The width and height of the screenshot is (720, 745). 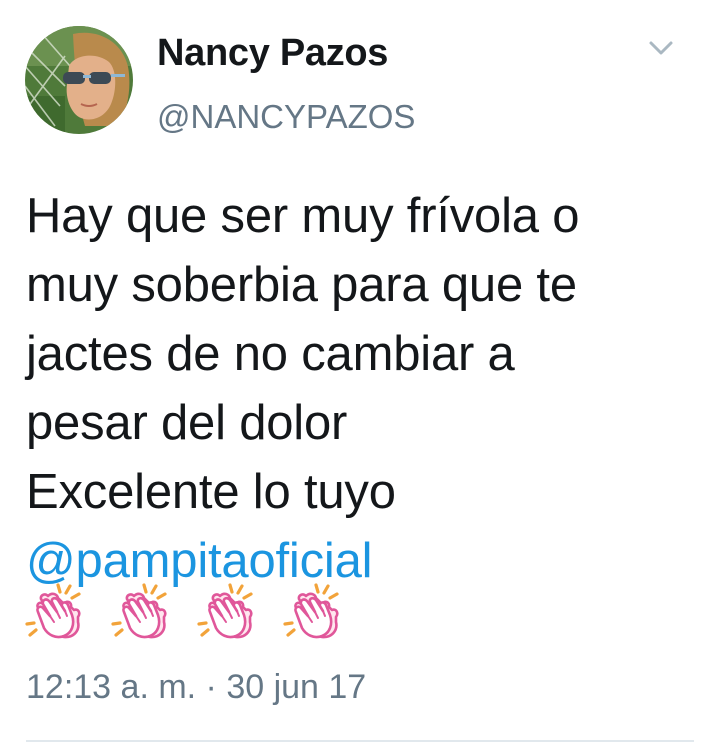 What do you see at coordinates (272, 53) in the screenshot?
I see `display-name: Nancy Pazos` at bounding box center [272, 53].